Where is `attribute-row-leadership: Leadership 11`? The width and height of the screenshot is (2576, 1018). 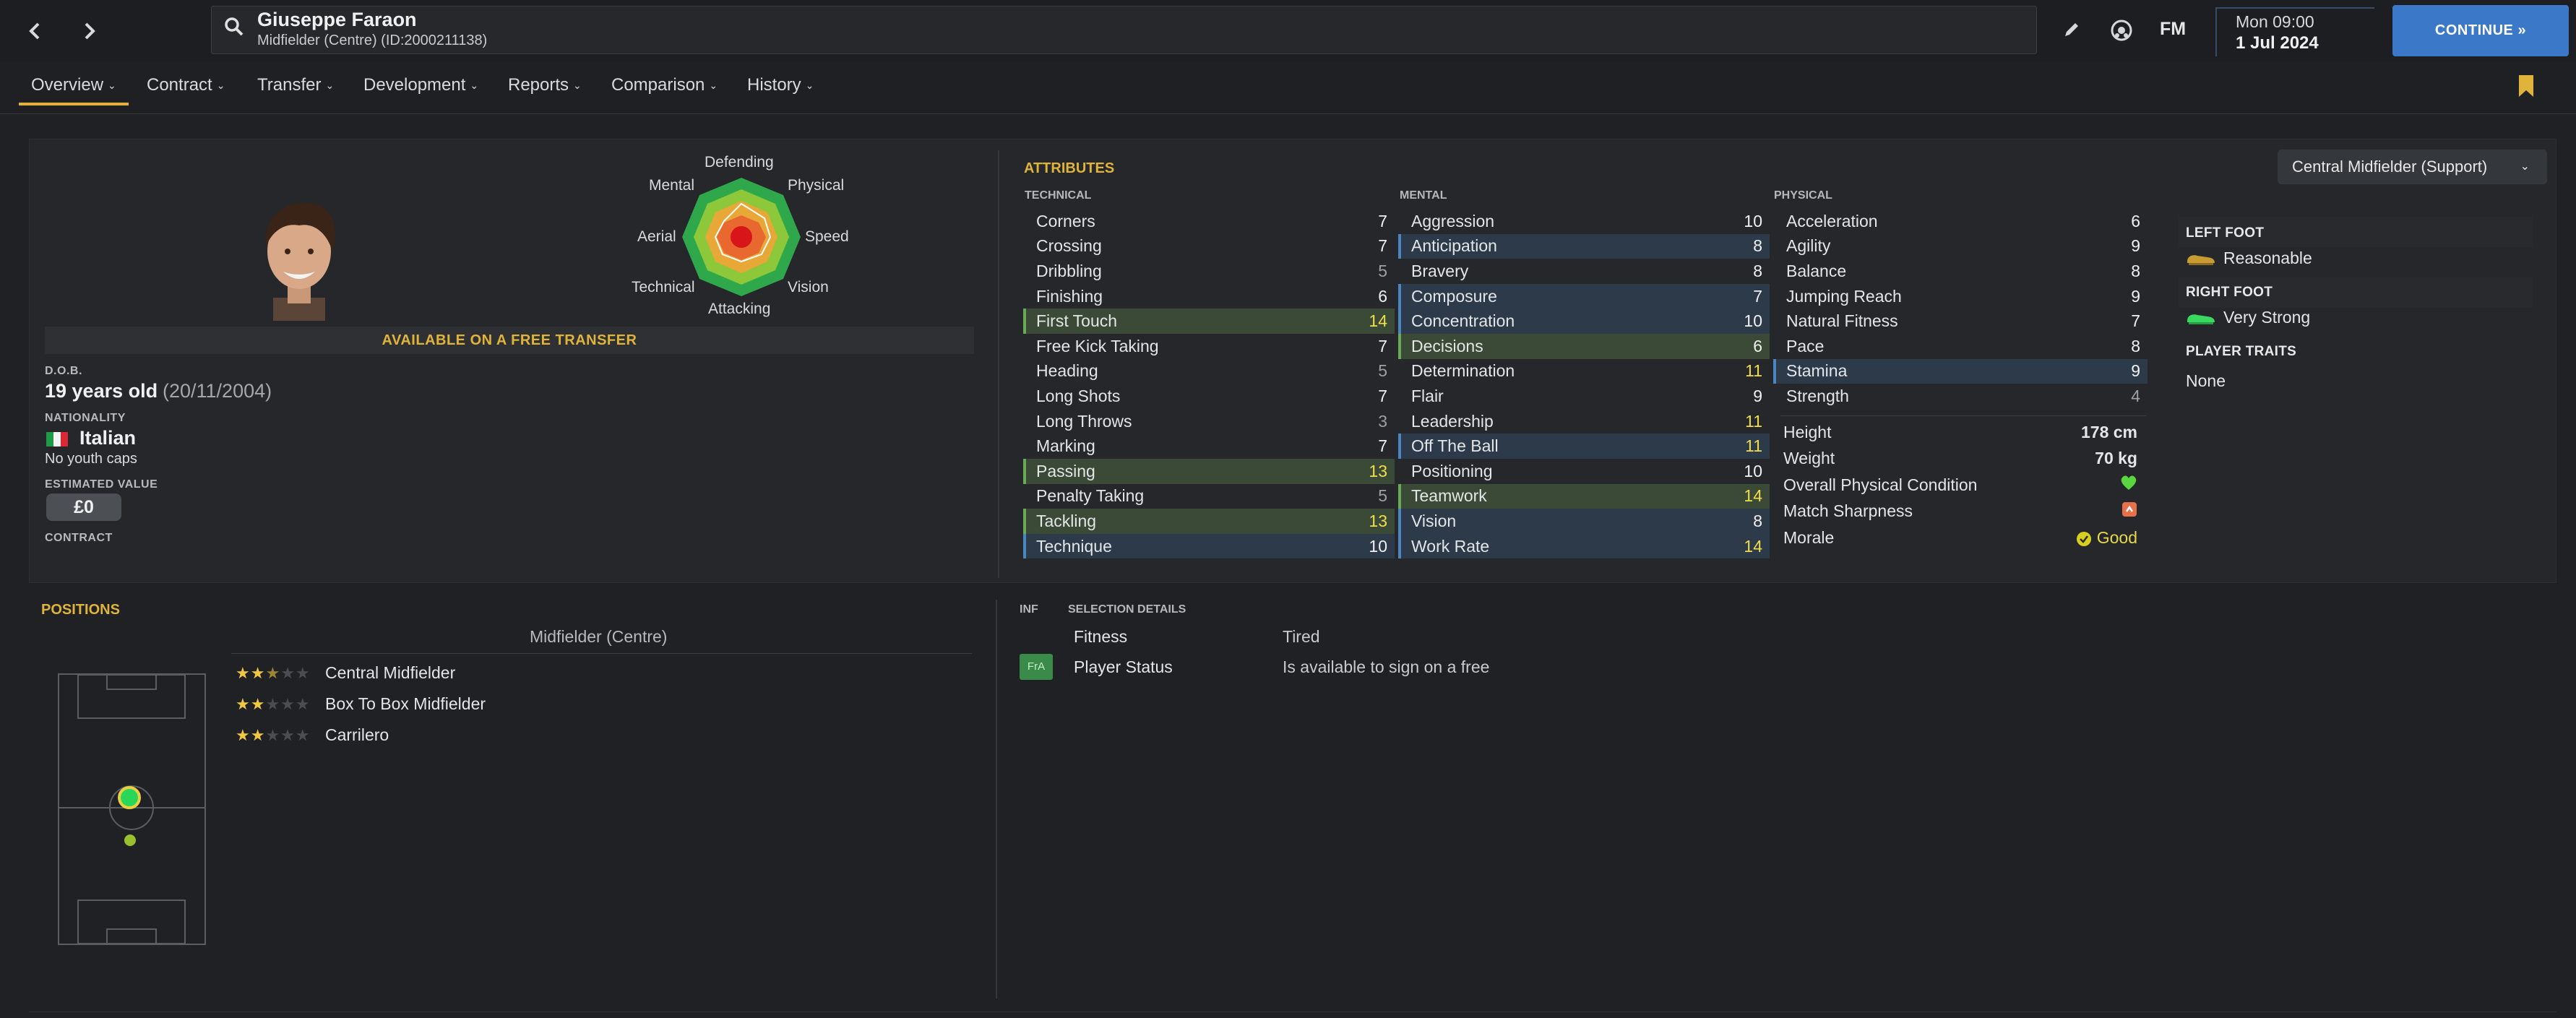 attribute-row-leadership: Leadership 11 is located at coordinates (1584, 421).